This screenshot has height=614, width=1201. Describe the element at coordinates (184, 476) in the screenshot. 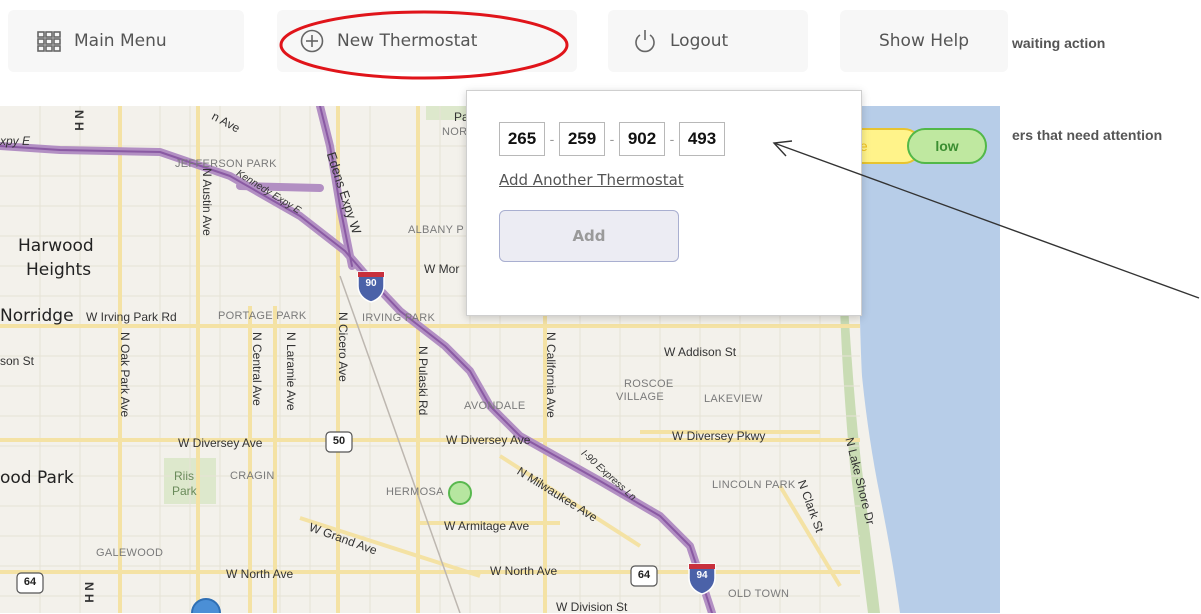

I see `map-label: Riis` at that location.